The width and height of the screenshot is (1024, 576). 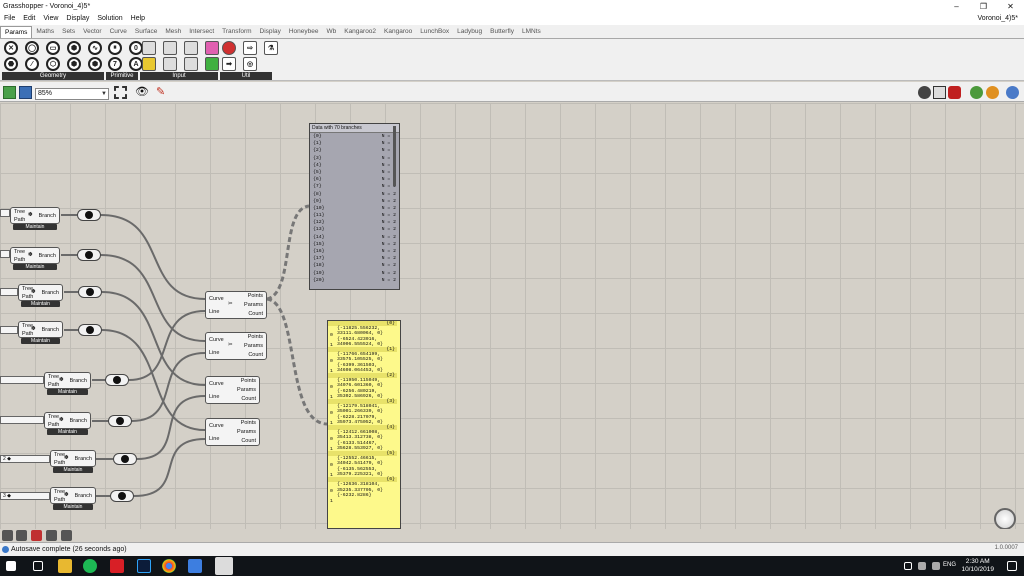 I want to click on data-dam-icon: ⇨, so click(x=250, y=48).